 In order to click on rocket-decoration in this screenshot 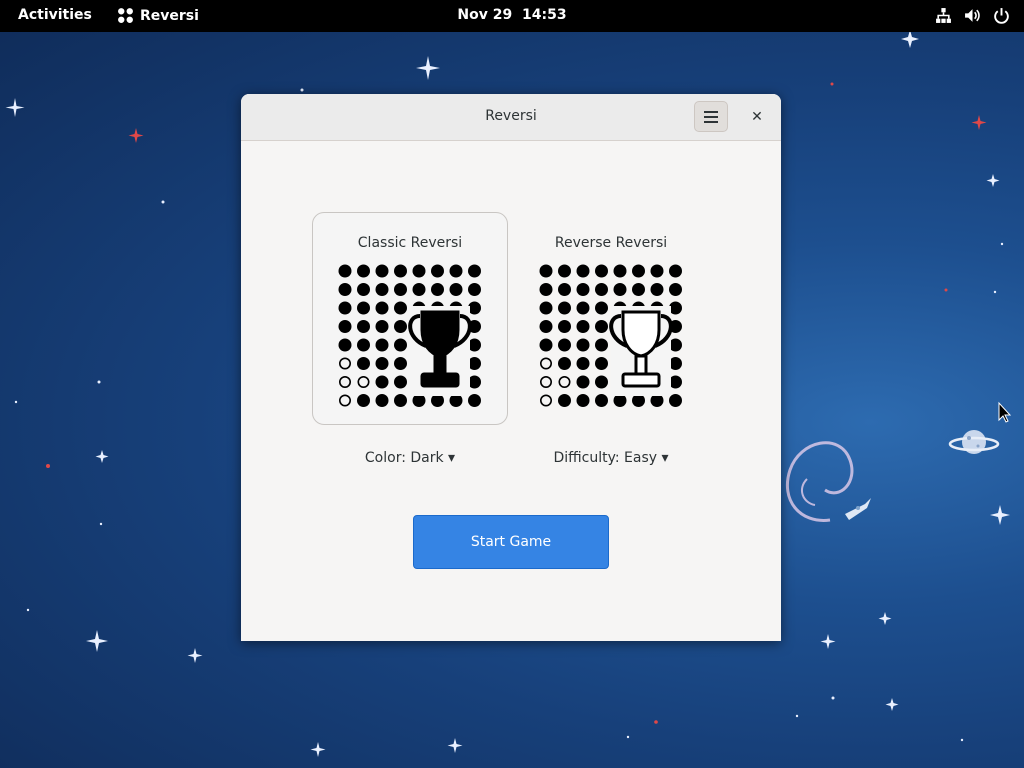, I will do `click(858, 509)`.